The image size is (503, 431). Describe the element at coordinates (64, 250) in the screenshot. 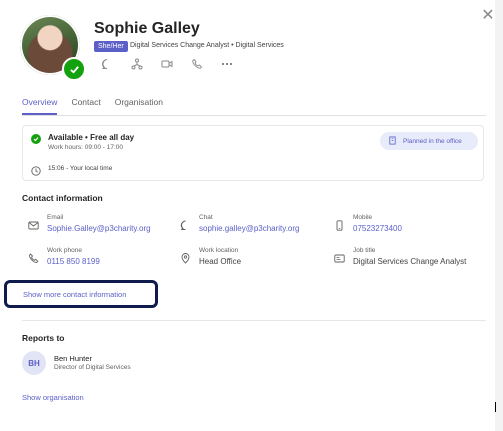

I see `work-phone-label: Work phone` at that location.